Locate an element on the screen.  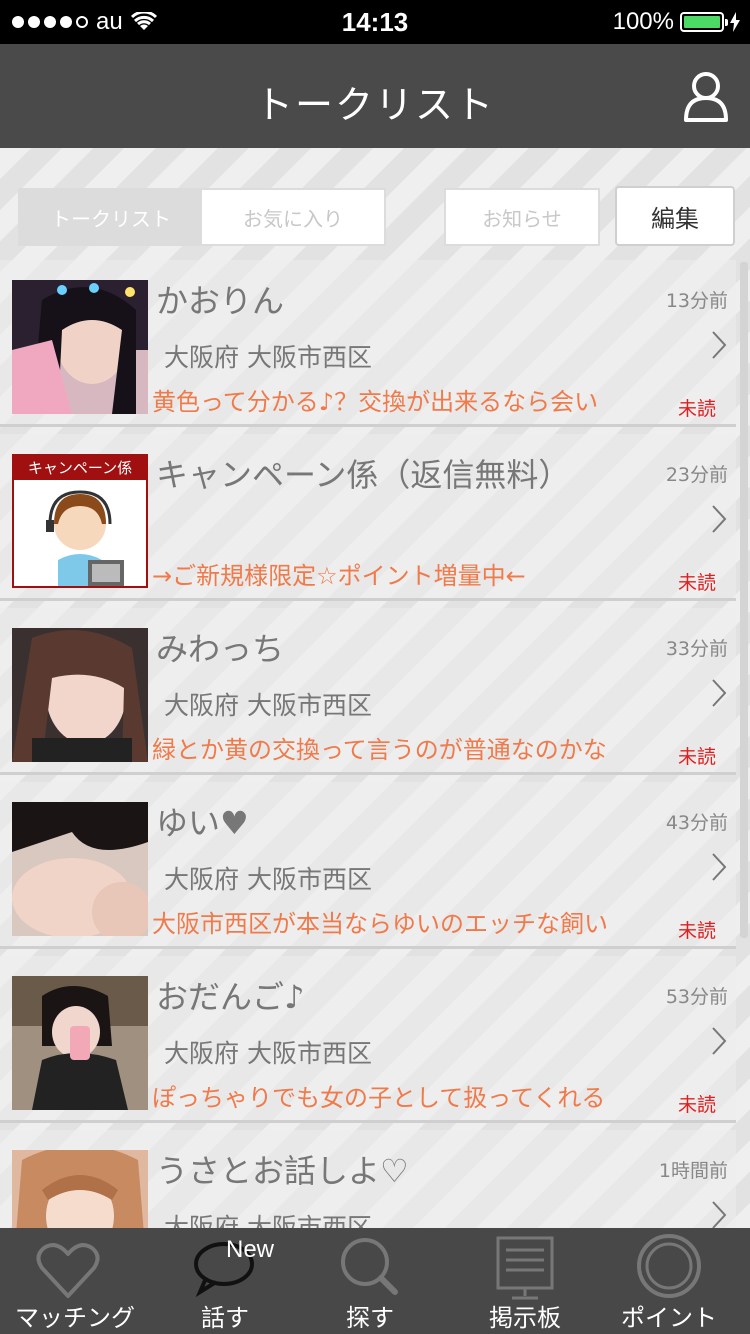
heart-icon is located at coordinates (68, 1270).